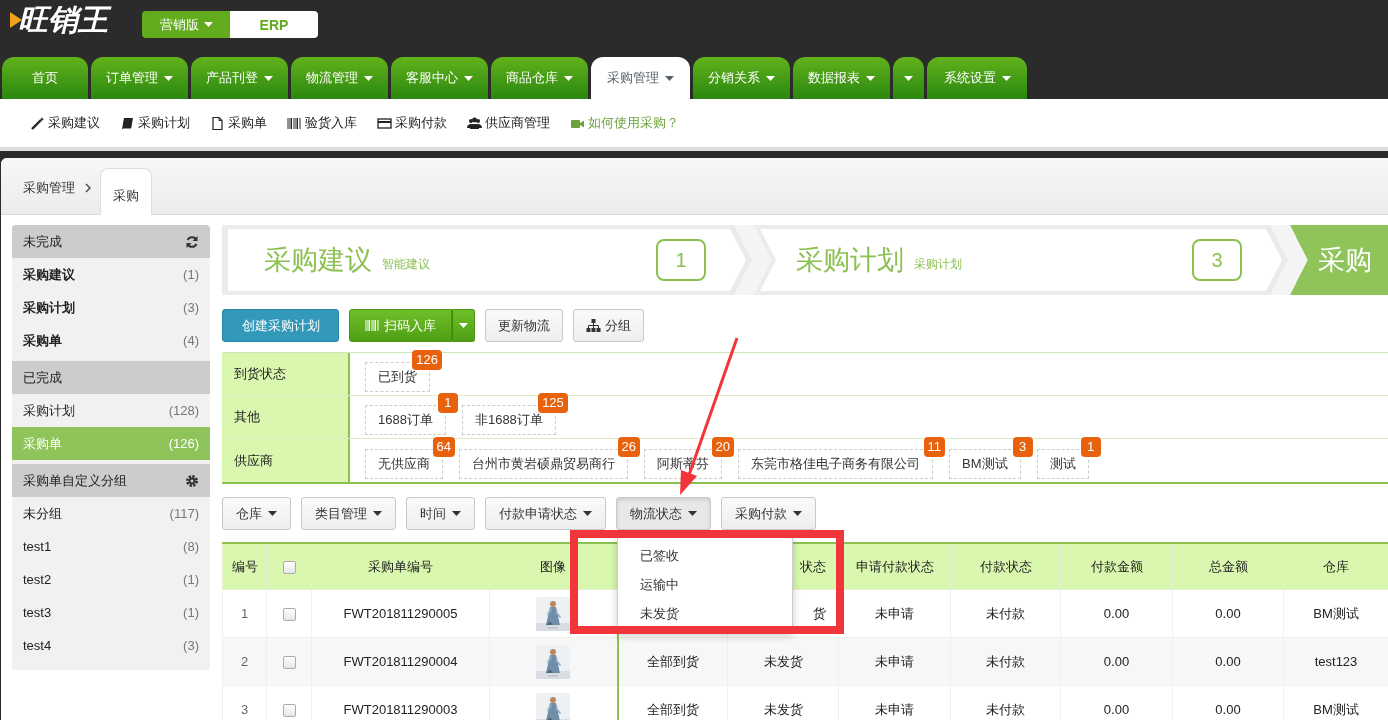 This screenshot has height=720, width=1388. I want to click on sidebar-item: 采购单 (4), so click(111, 340).